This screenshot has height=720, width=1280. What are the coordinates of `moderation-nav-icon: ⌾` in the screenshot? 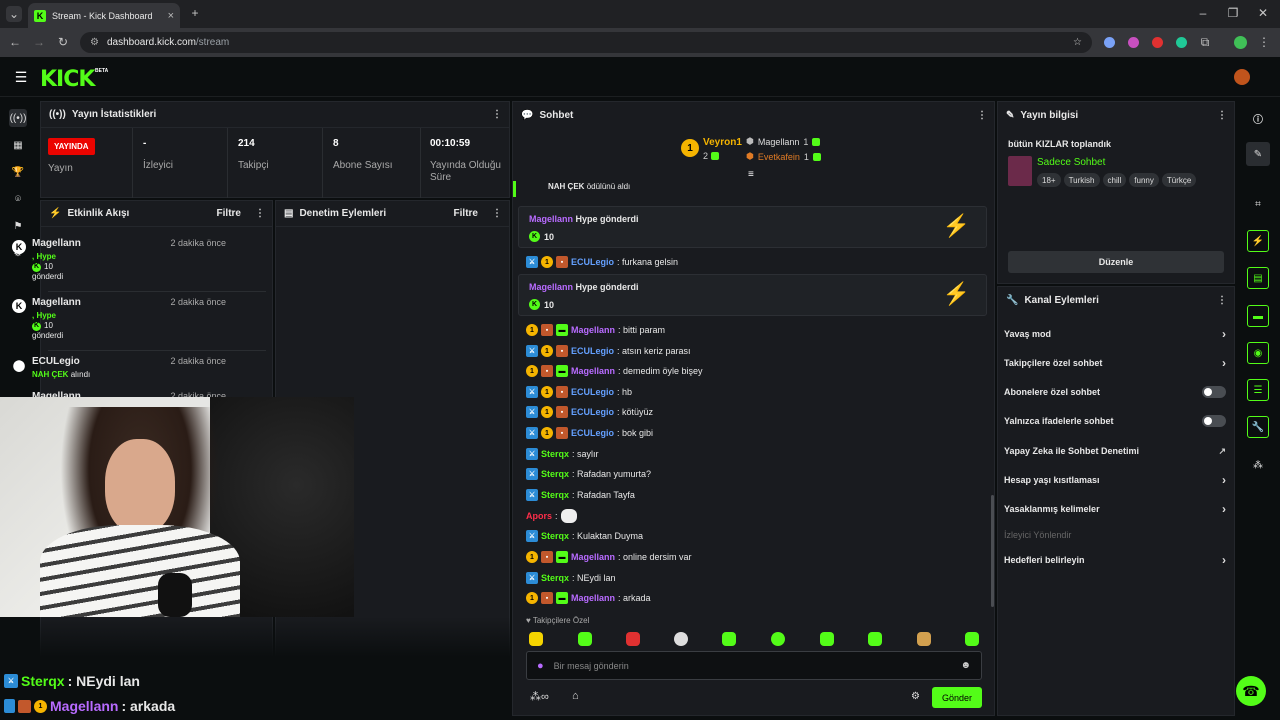 It's located at (18, 199).